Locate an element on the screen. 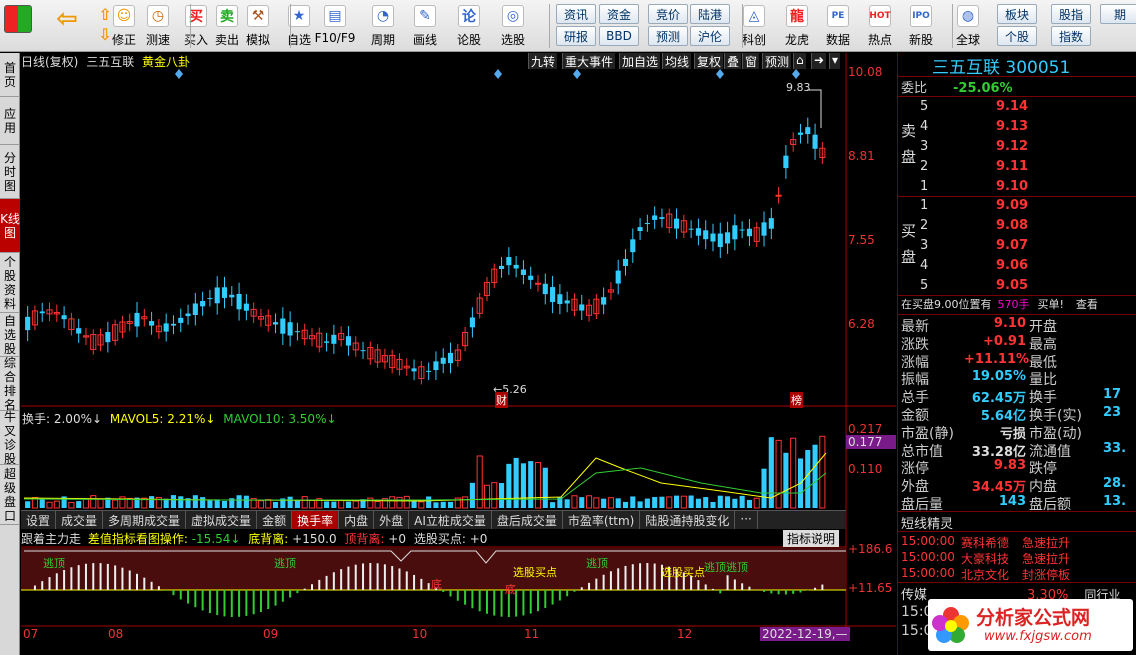 The height and width of the screenshot is (655, 1136). stat-label-2: 市盈(动) is located at coordinates (1055, 433).